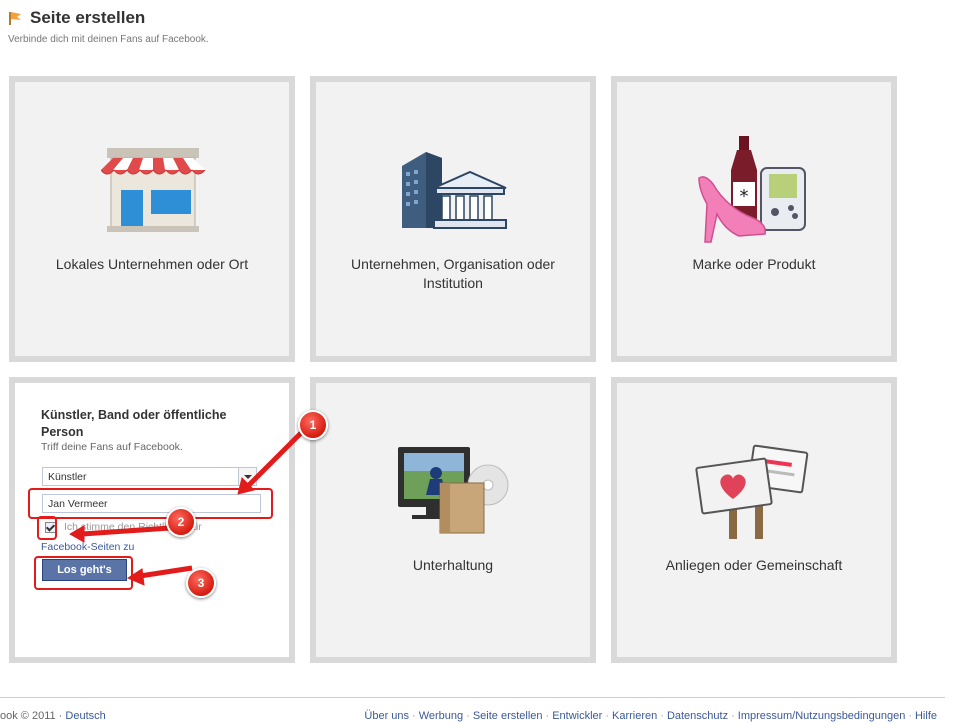  What do you see at coordinates (926, 716) in the screenshot?
I see `footer-link-help: Hilfe` at bounding box center [926, 716].